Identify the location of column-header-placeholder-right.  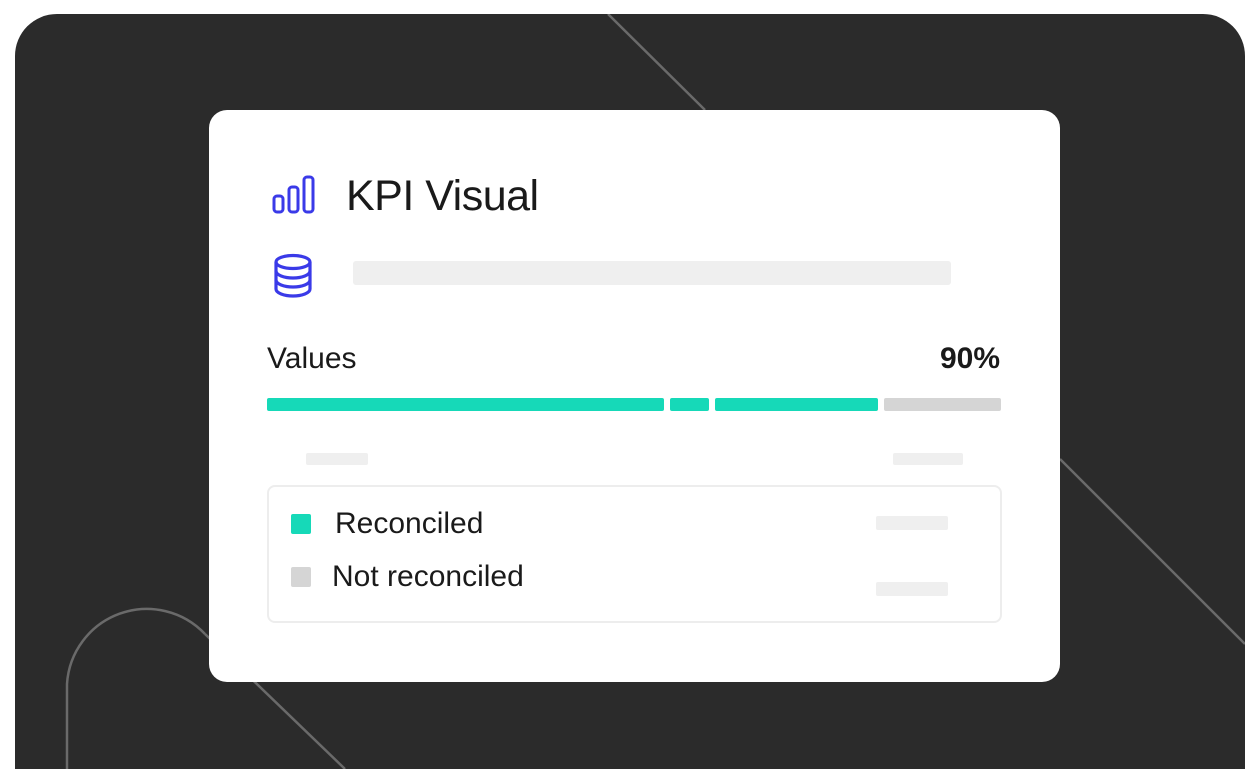
(928, 459).